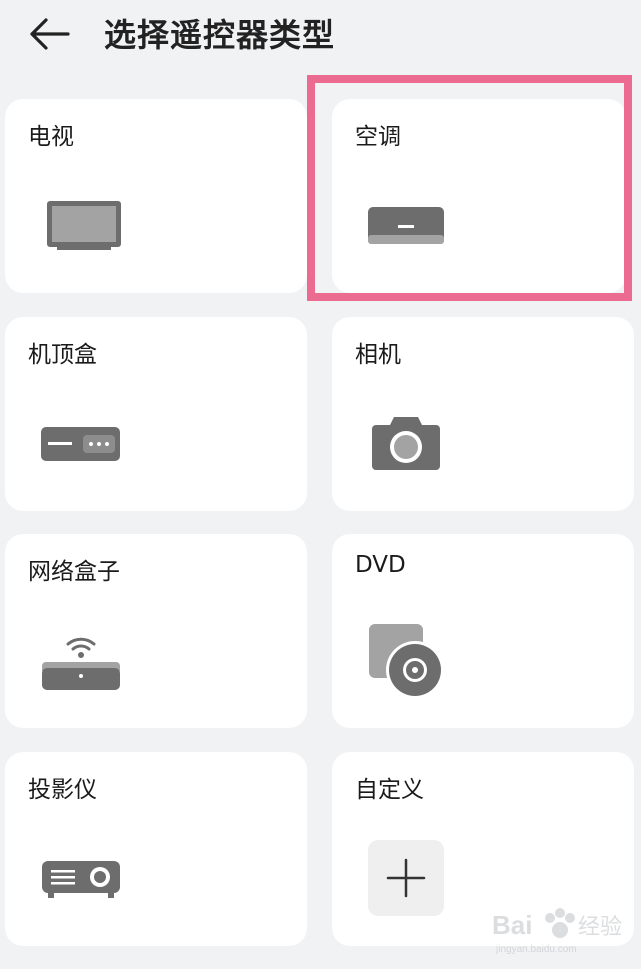  What do you see at coordinates (156, 849) in the screenshot?
I see `device-card-projector: 投影仪` at bounding box center [156, 849].